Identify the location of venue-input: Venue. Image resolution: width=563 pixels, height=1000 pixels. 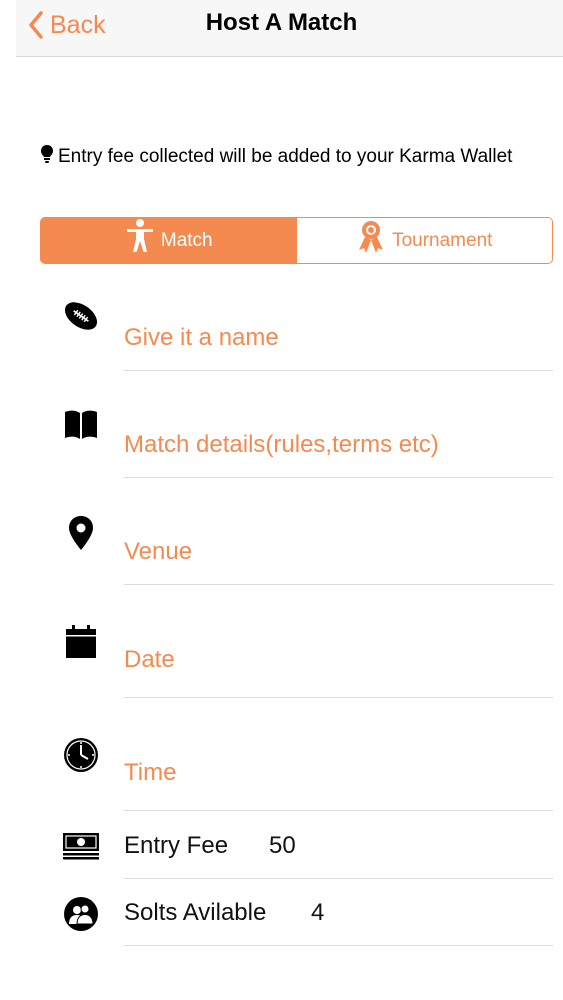
(158, 552).